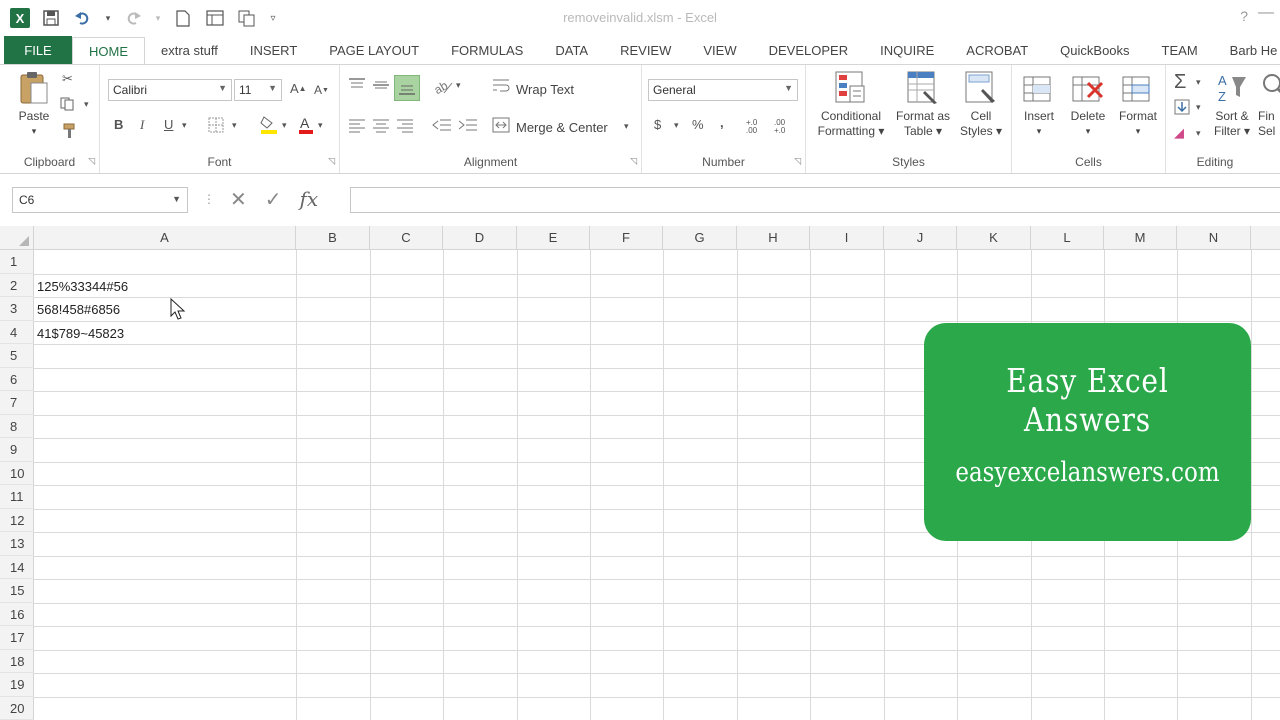  What do you see at coordinates (851, 105) in the screenshot?
I see `conditional-formatting-button: Conditional Formatting ▾` at bounding box center [851, 105].